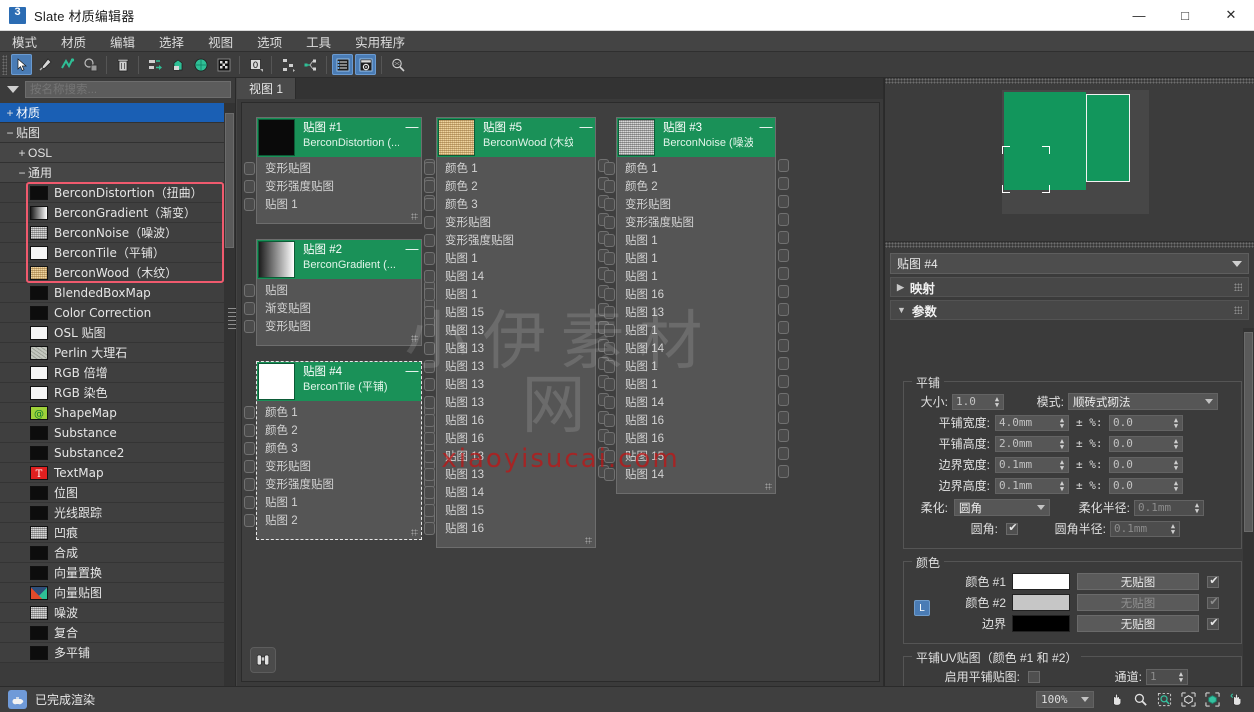 The width and height of the screenshot is (1254, 712). I want to click on graph-node-socket-row: 贴图, so click(332, 291).